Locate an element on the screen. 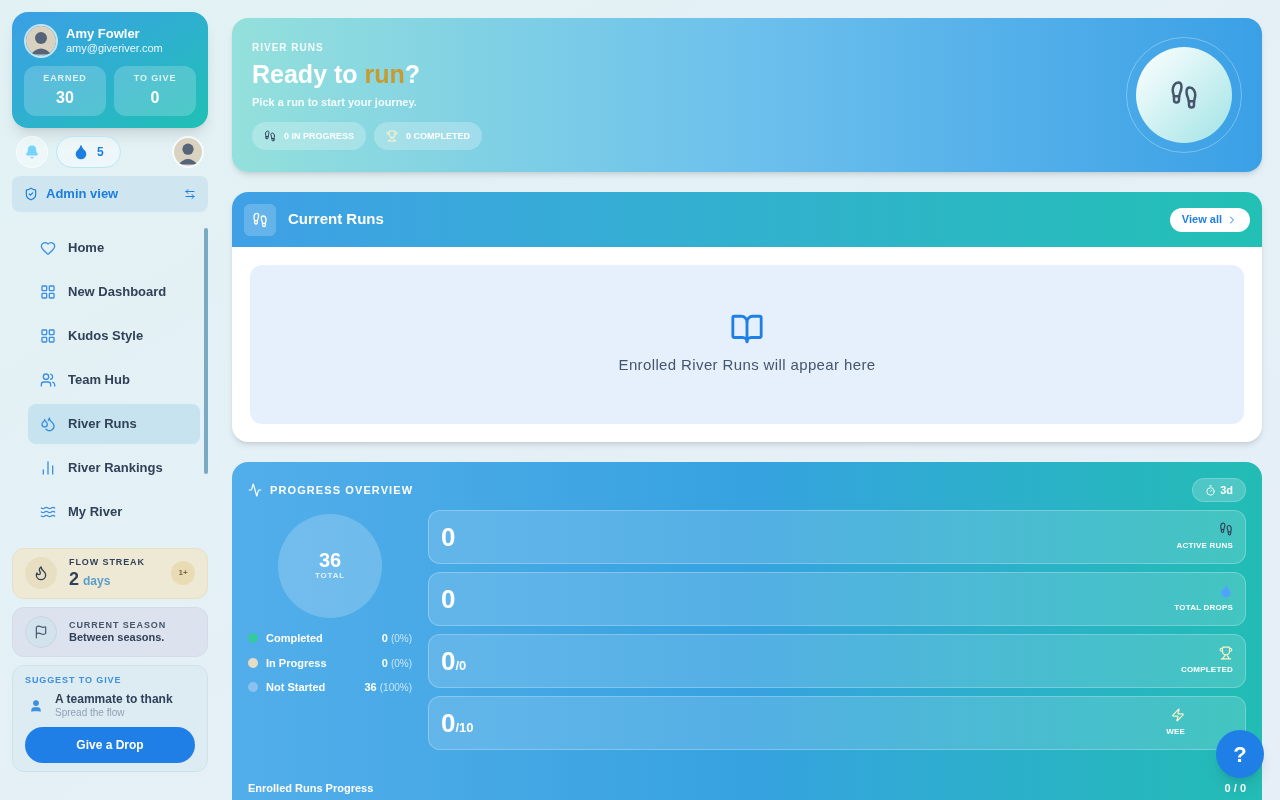  hero-subtitle: Pick a run to start your journey. is located at coordinates (335, 102).